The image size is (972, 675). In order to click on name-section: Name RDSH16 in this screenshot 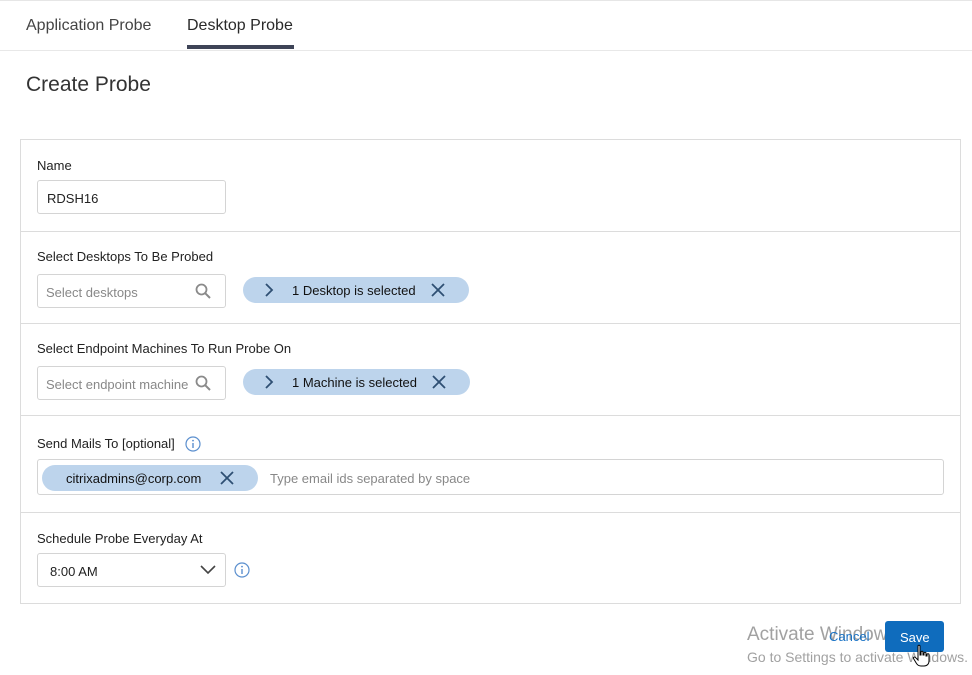, I will do `click(490, 186)`.